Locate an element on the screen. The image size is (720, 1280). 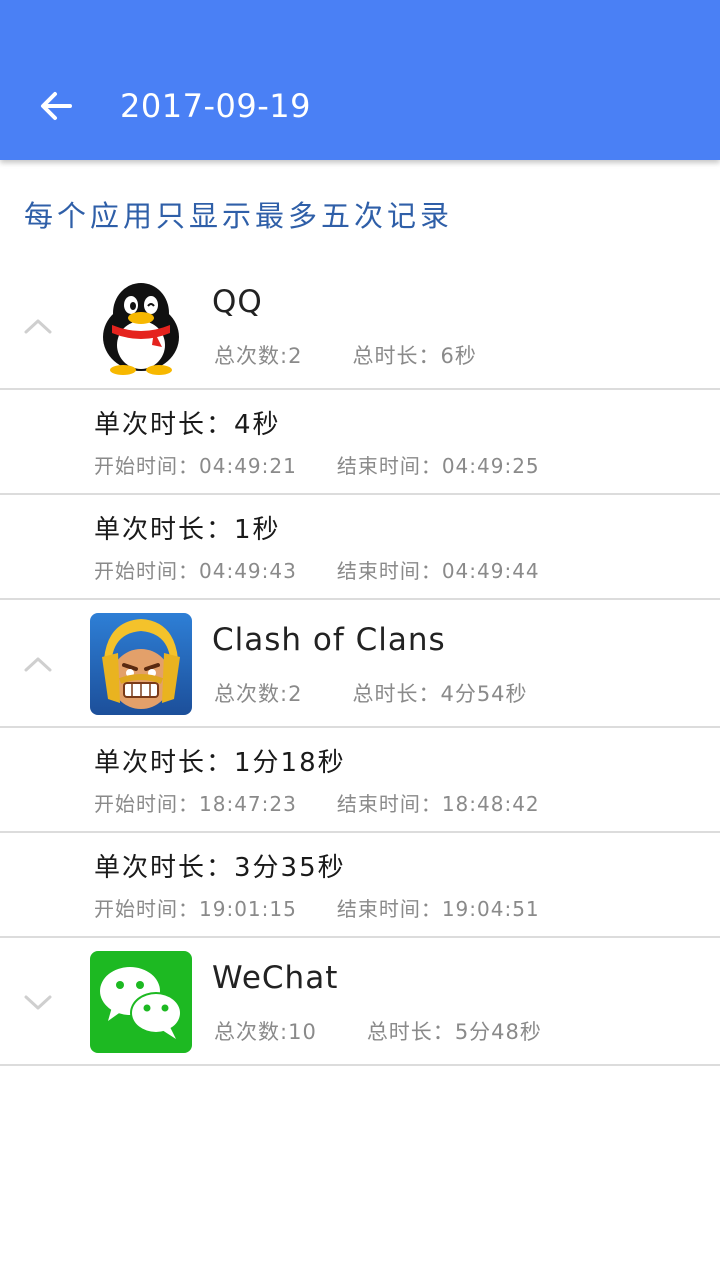
end-time: 18:48:42 is located at coordinates (490, 804).